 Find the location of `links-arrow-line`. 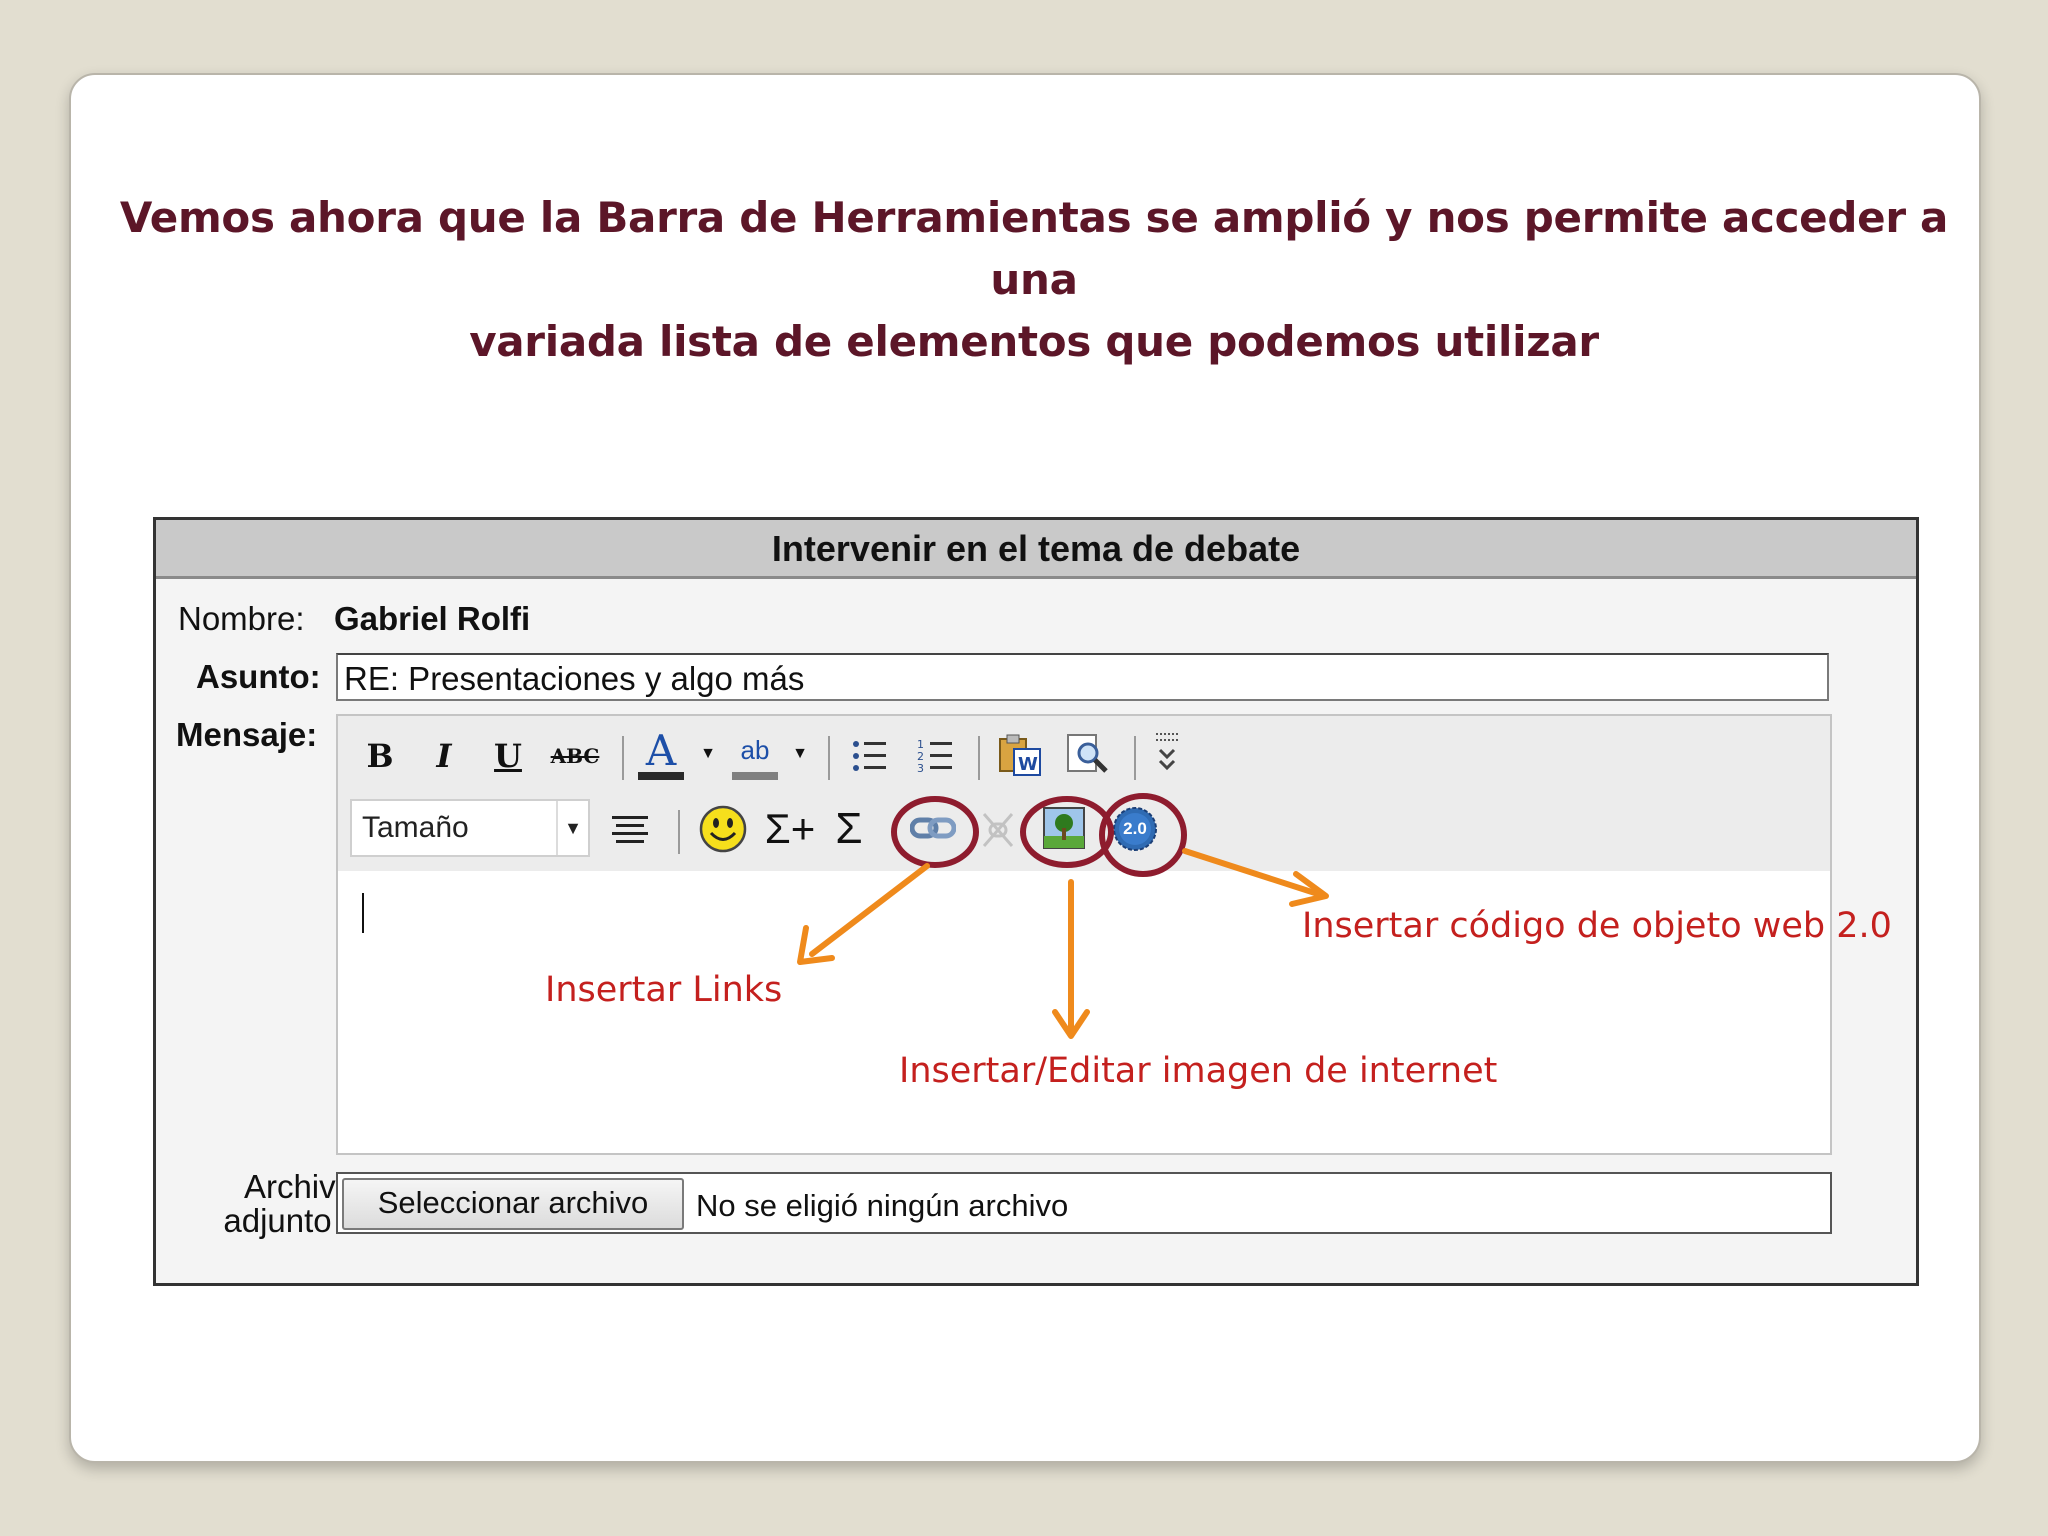

links-arrow-line is located at coordinates (869, 910).